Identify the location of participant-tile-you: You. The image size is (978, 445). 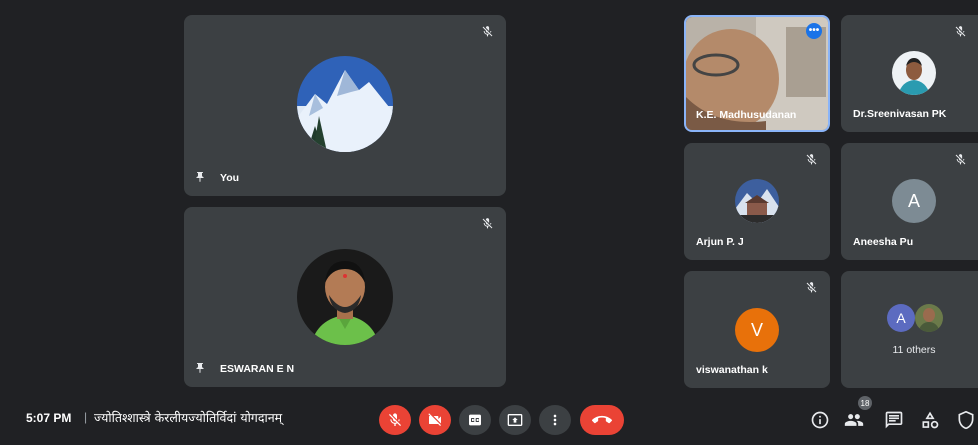
(345, 105).